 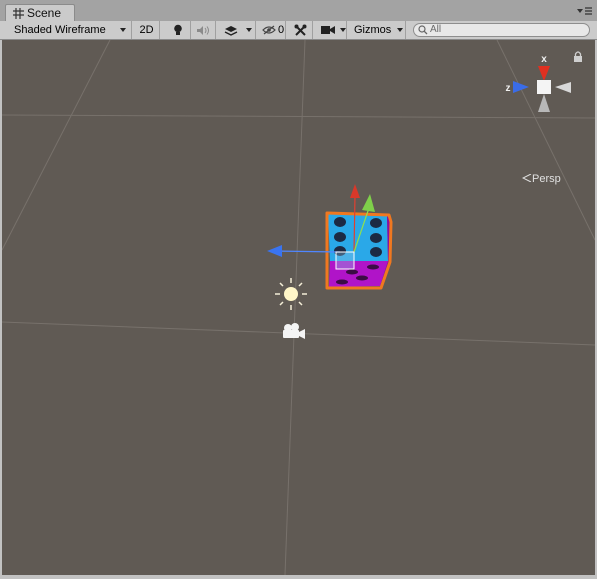 I want to click on effects-dropdown, so click(x=236, y=30).